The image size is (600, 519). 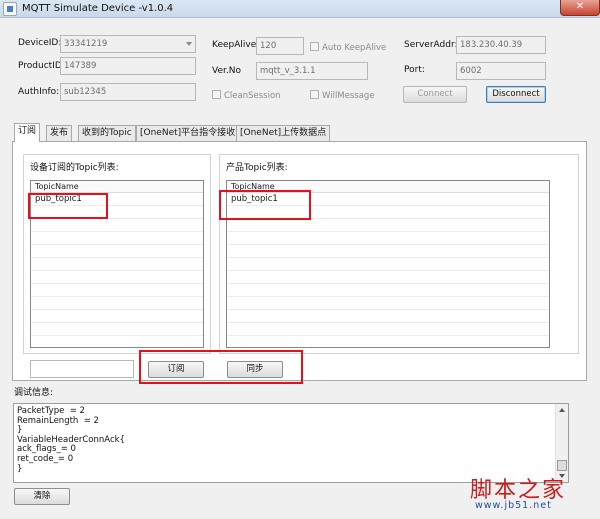 What do you see at coordinates (40, 43) in the screenshot?
I see `device-id-label: DeviceID:` at bounding box center [40, 43].